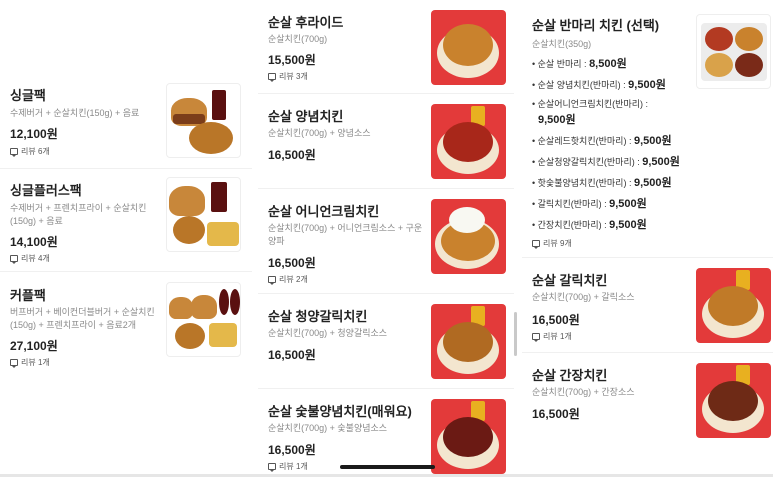  Describe the element at coordinates (647, 400) in the screenshot. I see `menu-item-soy: 순살 간장치킨 순살치킨(700g) + 간장소스 16,500원` at that location.